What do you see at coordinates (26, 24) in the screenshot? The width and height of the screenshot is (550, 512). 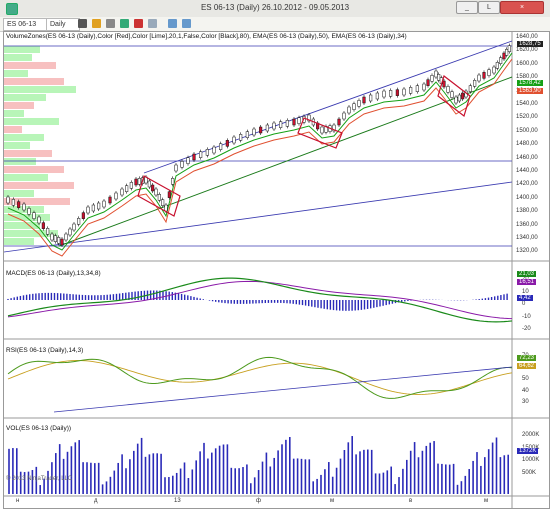 I see `instrument-selector: ES 06-13` at bounding box center [26, 24].